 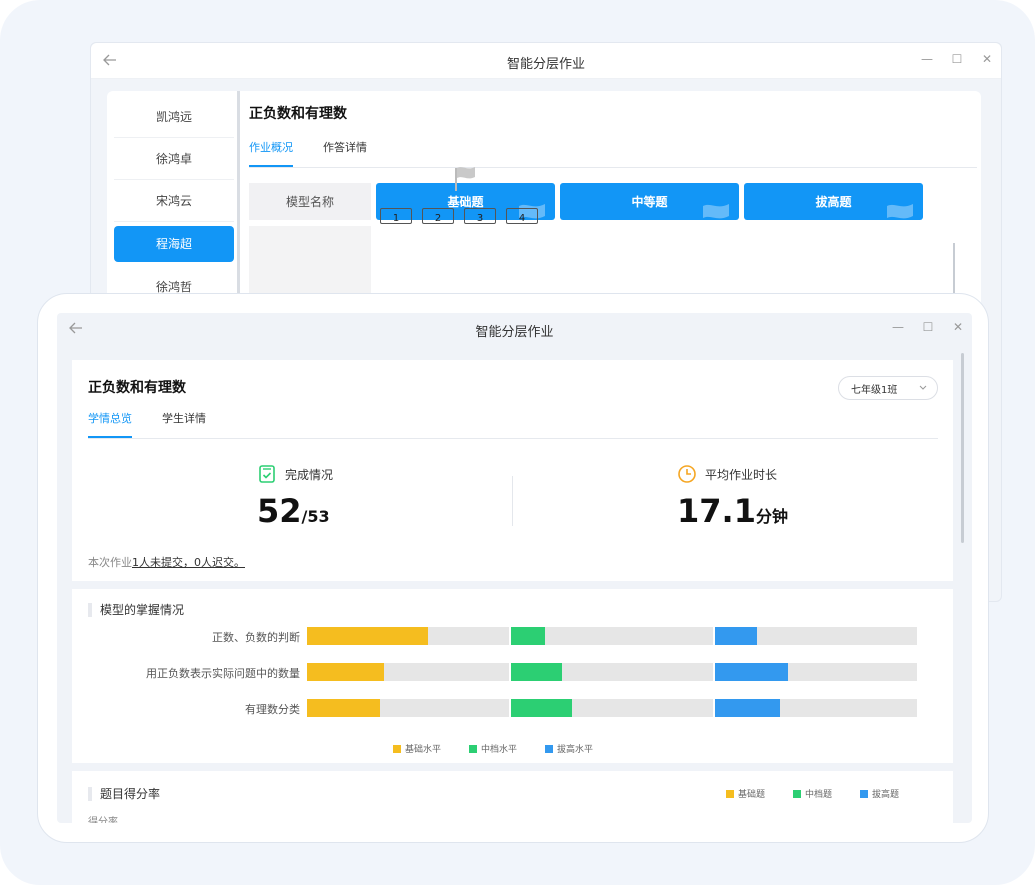 I want to click on avg-time-value: 17.1分钟, so click(x=732, y=511).